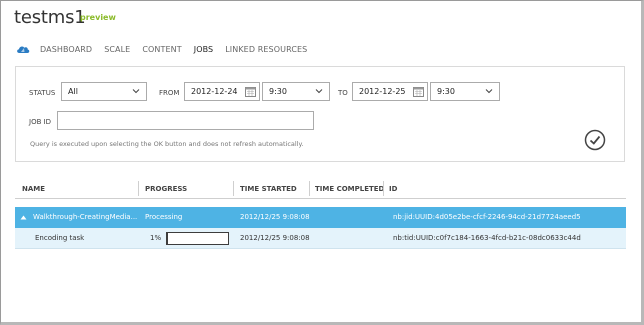 Image resolution: width=644 pixels, height=325 pixels. I want to click on status-label: STATUS, so click(42, 93).